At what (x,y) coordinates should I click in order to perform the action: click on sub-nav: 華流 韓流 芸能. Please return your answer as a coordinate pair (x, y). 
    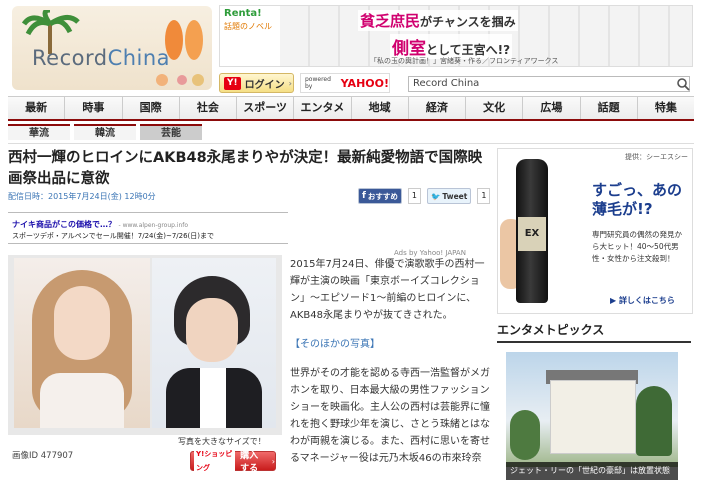
    Looking at the image, I should click on (108, 132).